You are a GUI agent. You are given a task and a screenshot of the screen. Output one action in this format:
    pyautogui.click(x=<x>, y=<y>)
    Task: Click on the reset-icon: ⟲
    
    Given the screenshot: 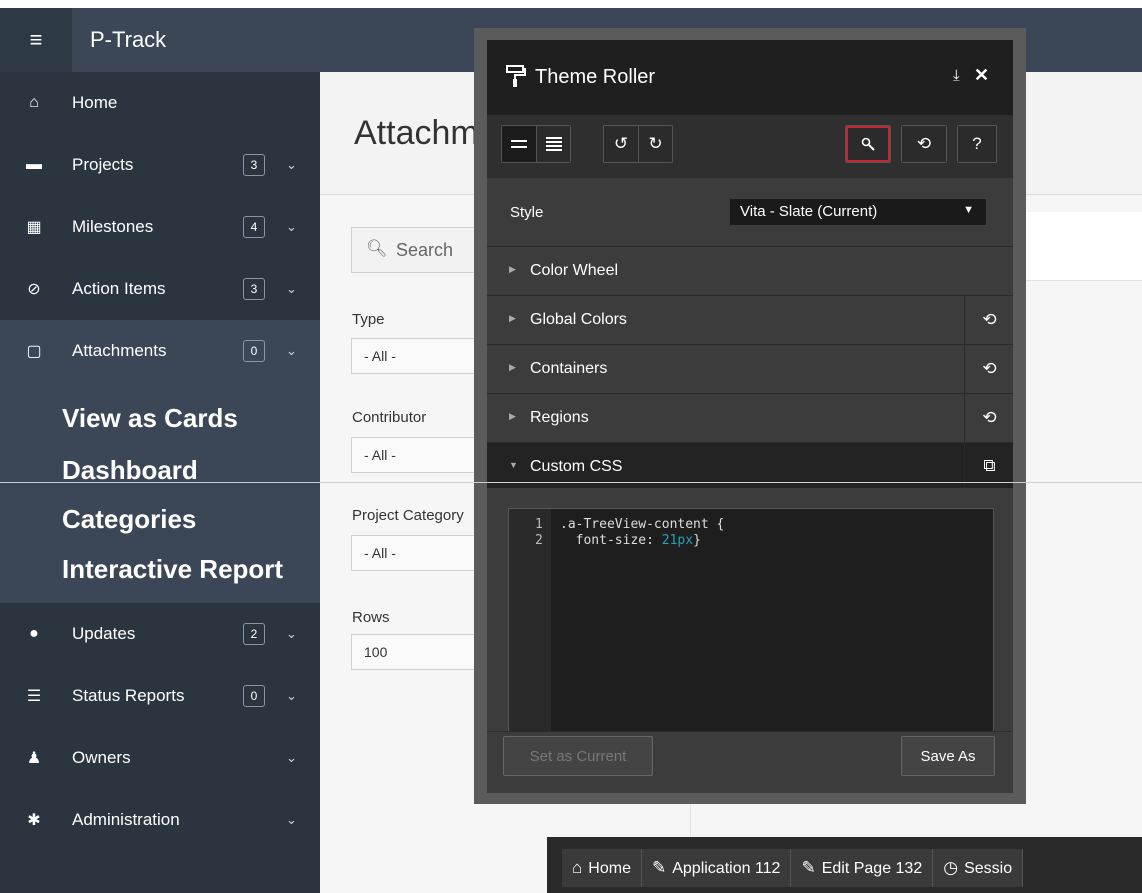 What is the action you would take?
    pyautogui.click(x=924, y=144)
    